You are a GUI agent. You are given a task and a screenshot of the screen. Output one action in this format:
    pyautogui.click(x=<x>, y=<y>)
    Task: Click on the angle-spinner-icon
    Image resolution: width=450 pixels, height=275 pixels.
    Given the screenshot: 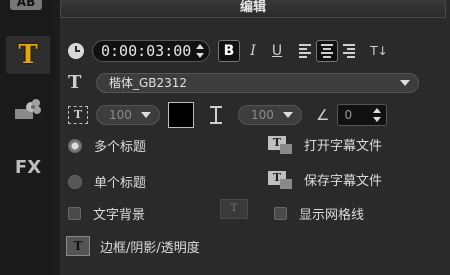 What is the action you would take?
    pyautogui.click(x=377, y=115)
    